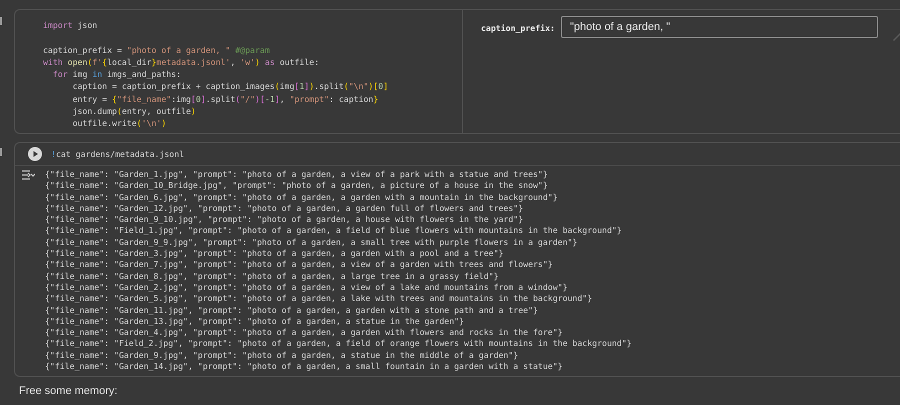  What do you see at coordinates (311, 242) in the screenshot?
I see `output-line: {"file_name": "Garden_9_9.jpg", "prompt": "photo of a garden, a small tree with purple flowers in a garden"}` at bounding box center [311, 242].